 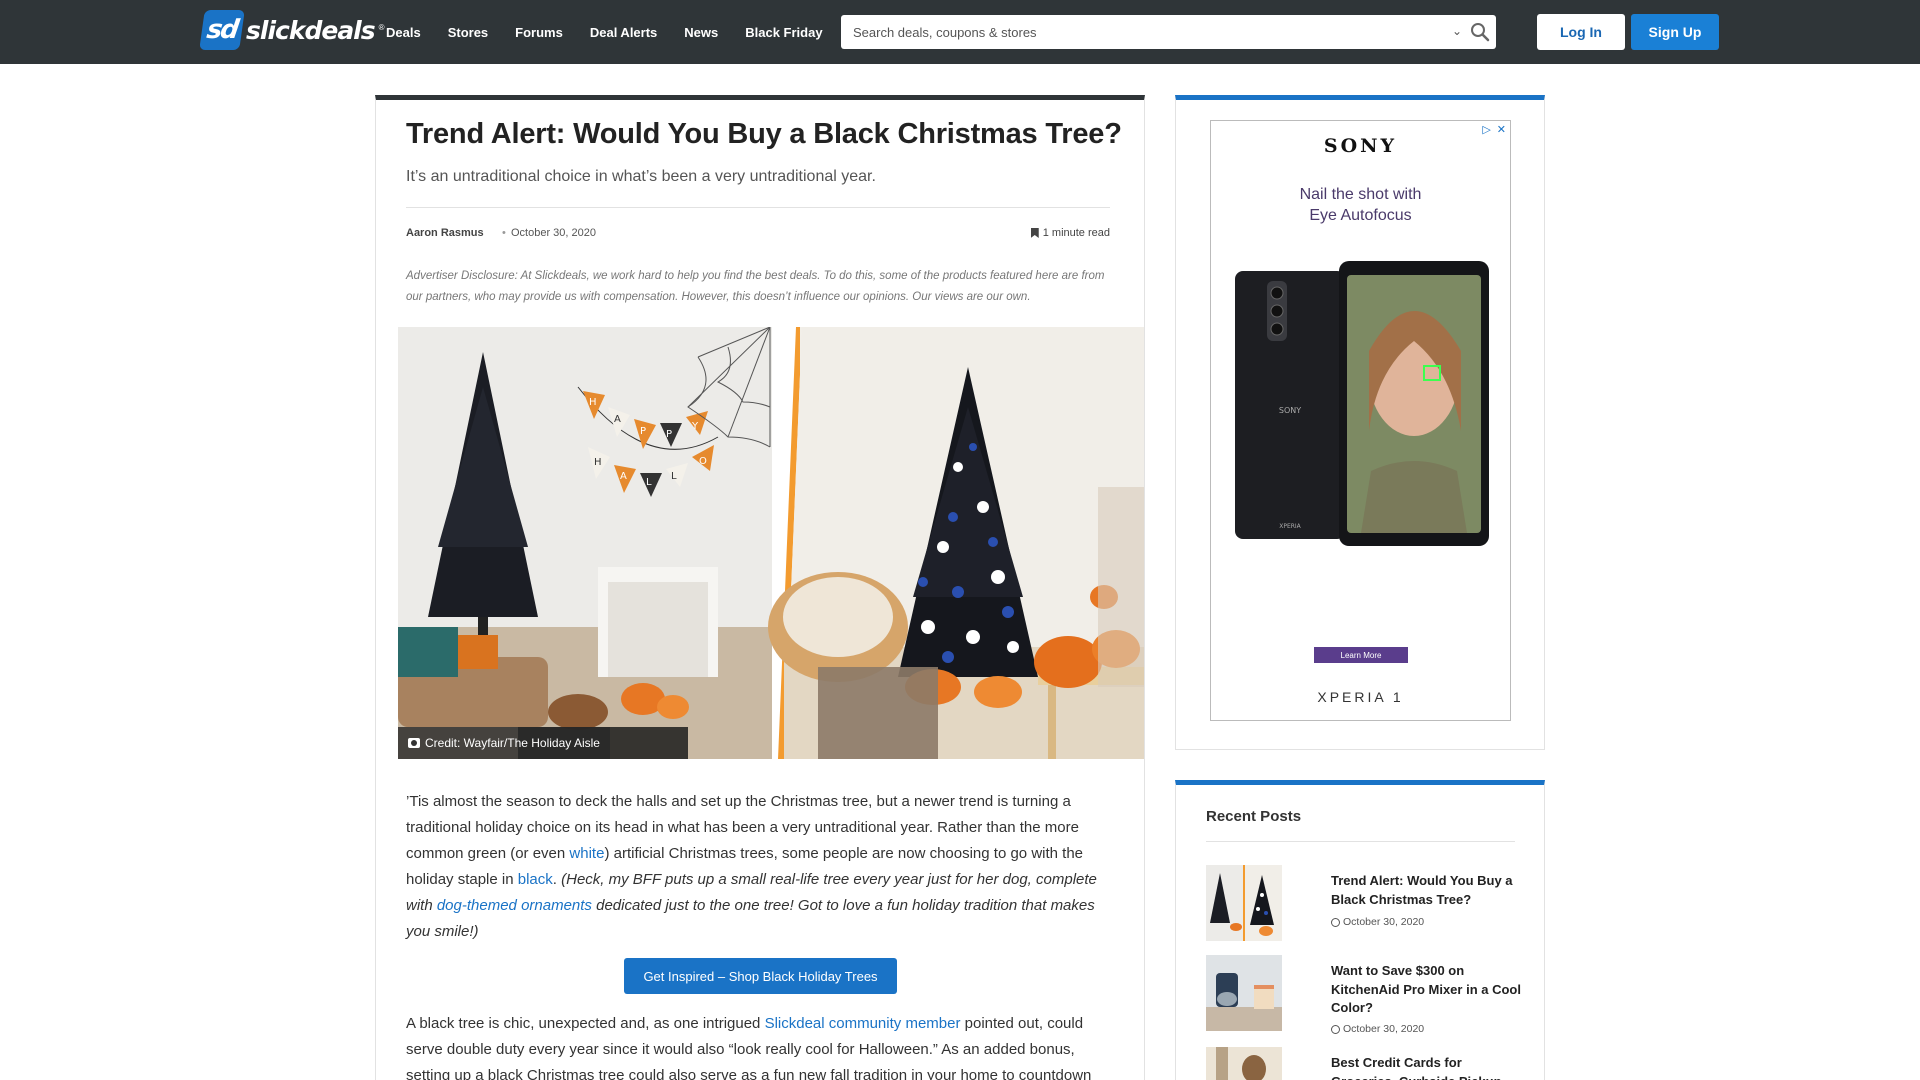 I want to click on svg-text: SONY, so click(x=1290, y=410).